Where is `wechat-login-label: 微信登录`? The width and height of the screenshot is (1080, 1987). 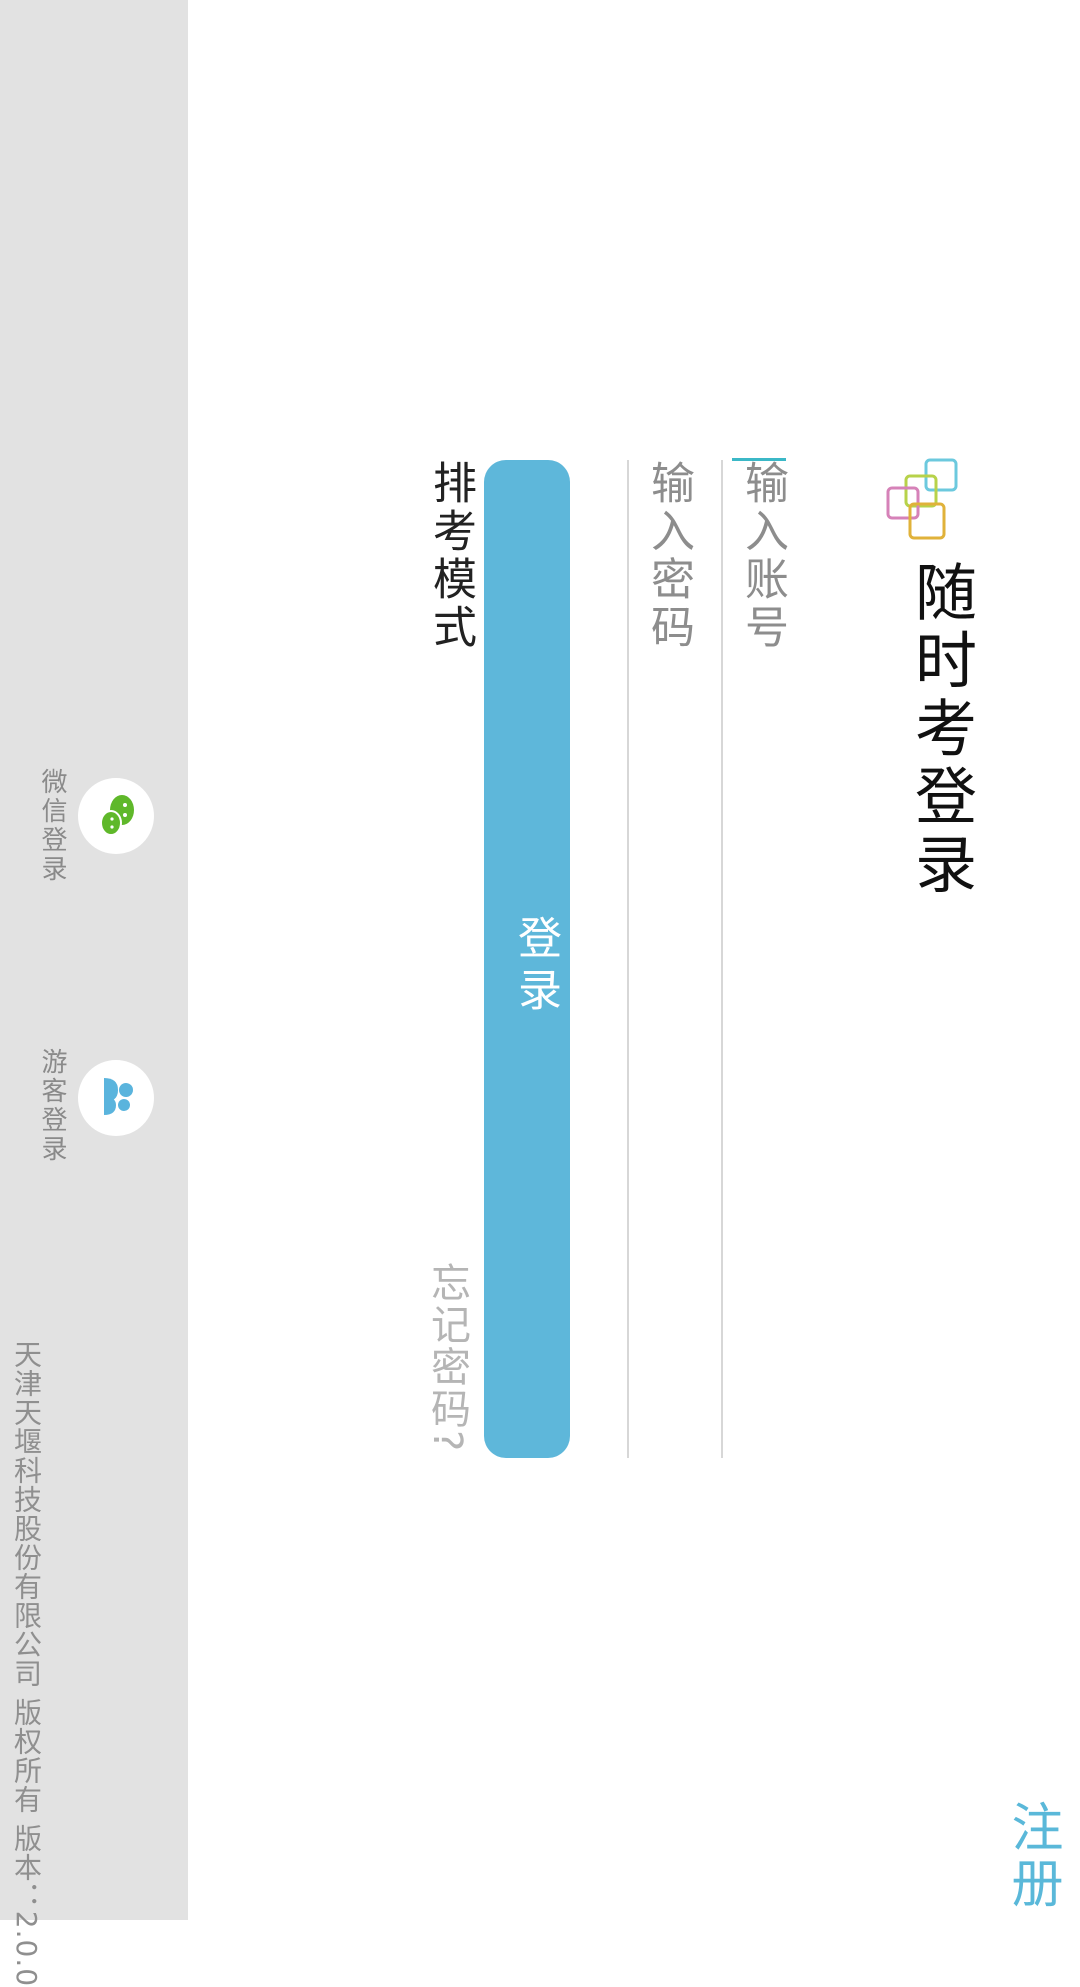
wechat-login-label: 微信登录 is located at coordinates (52, 826).